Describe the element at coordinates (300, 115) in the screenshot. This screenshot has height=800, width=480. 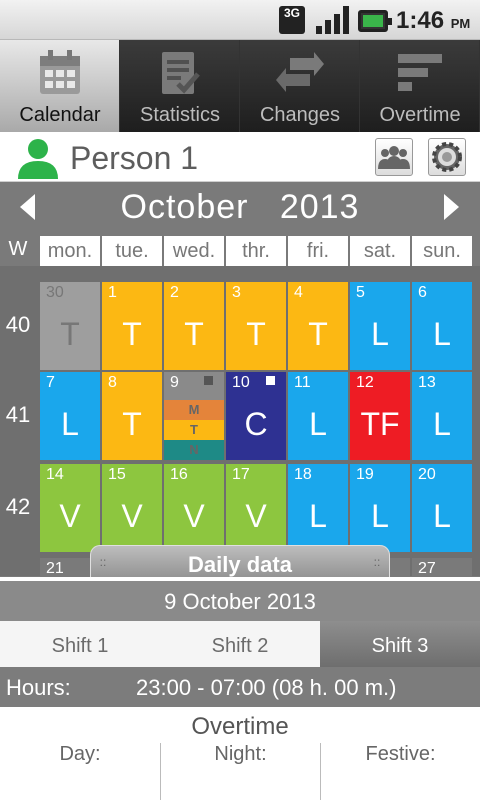
I see `tab-changes-label: Changes` at that location.